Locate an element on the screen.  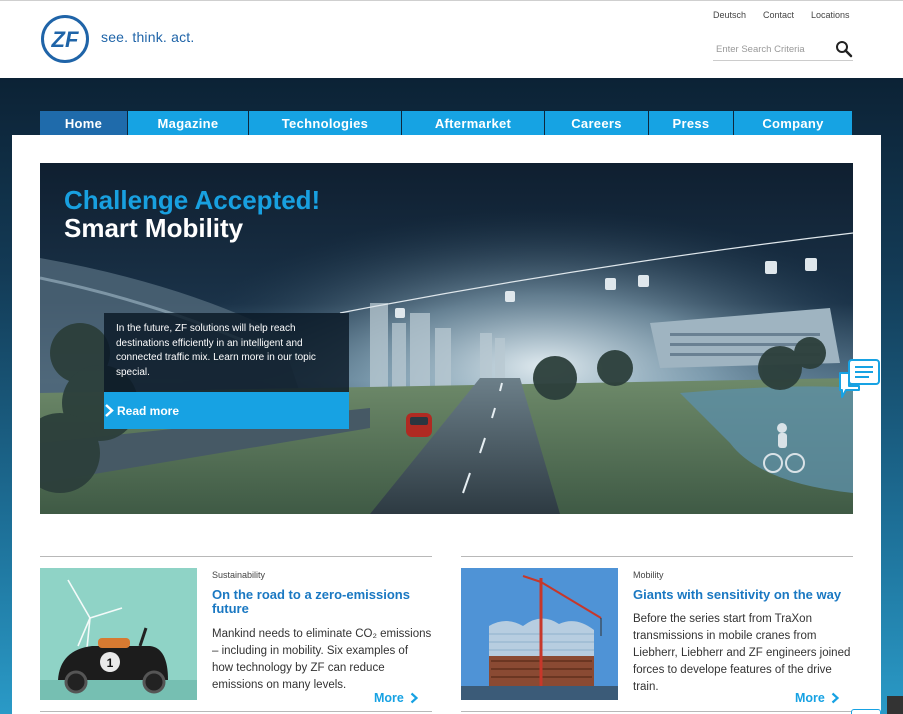
read-more-button: Read more is located at coordinates (226, 410).